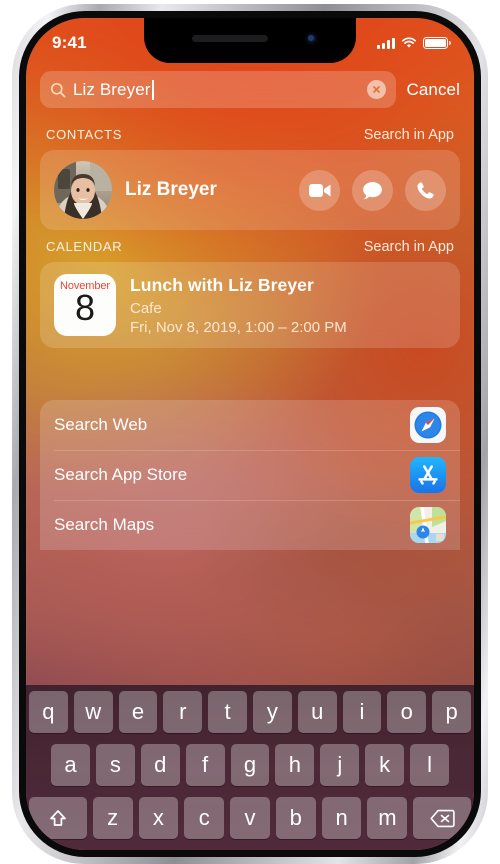  I want to click on search-bar-row: Liz Breyer Cancel, so click(250, 90).